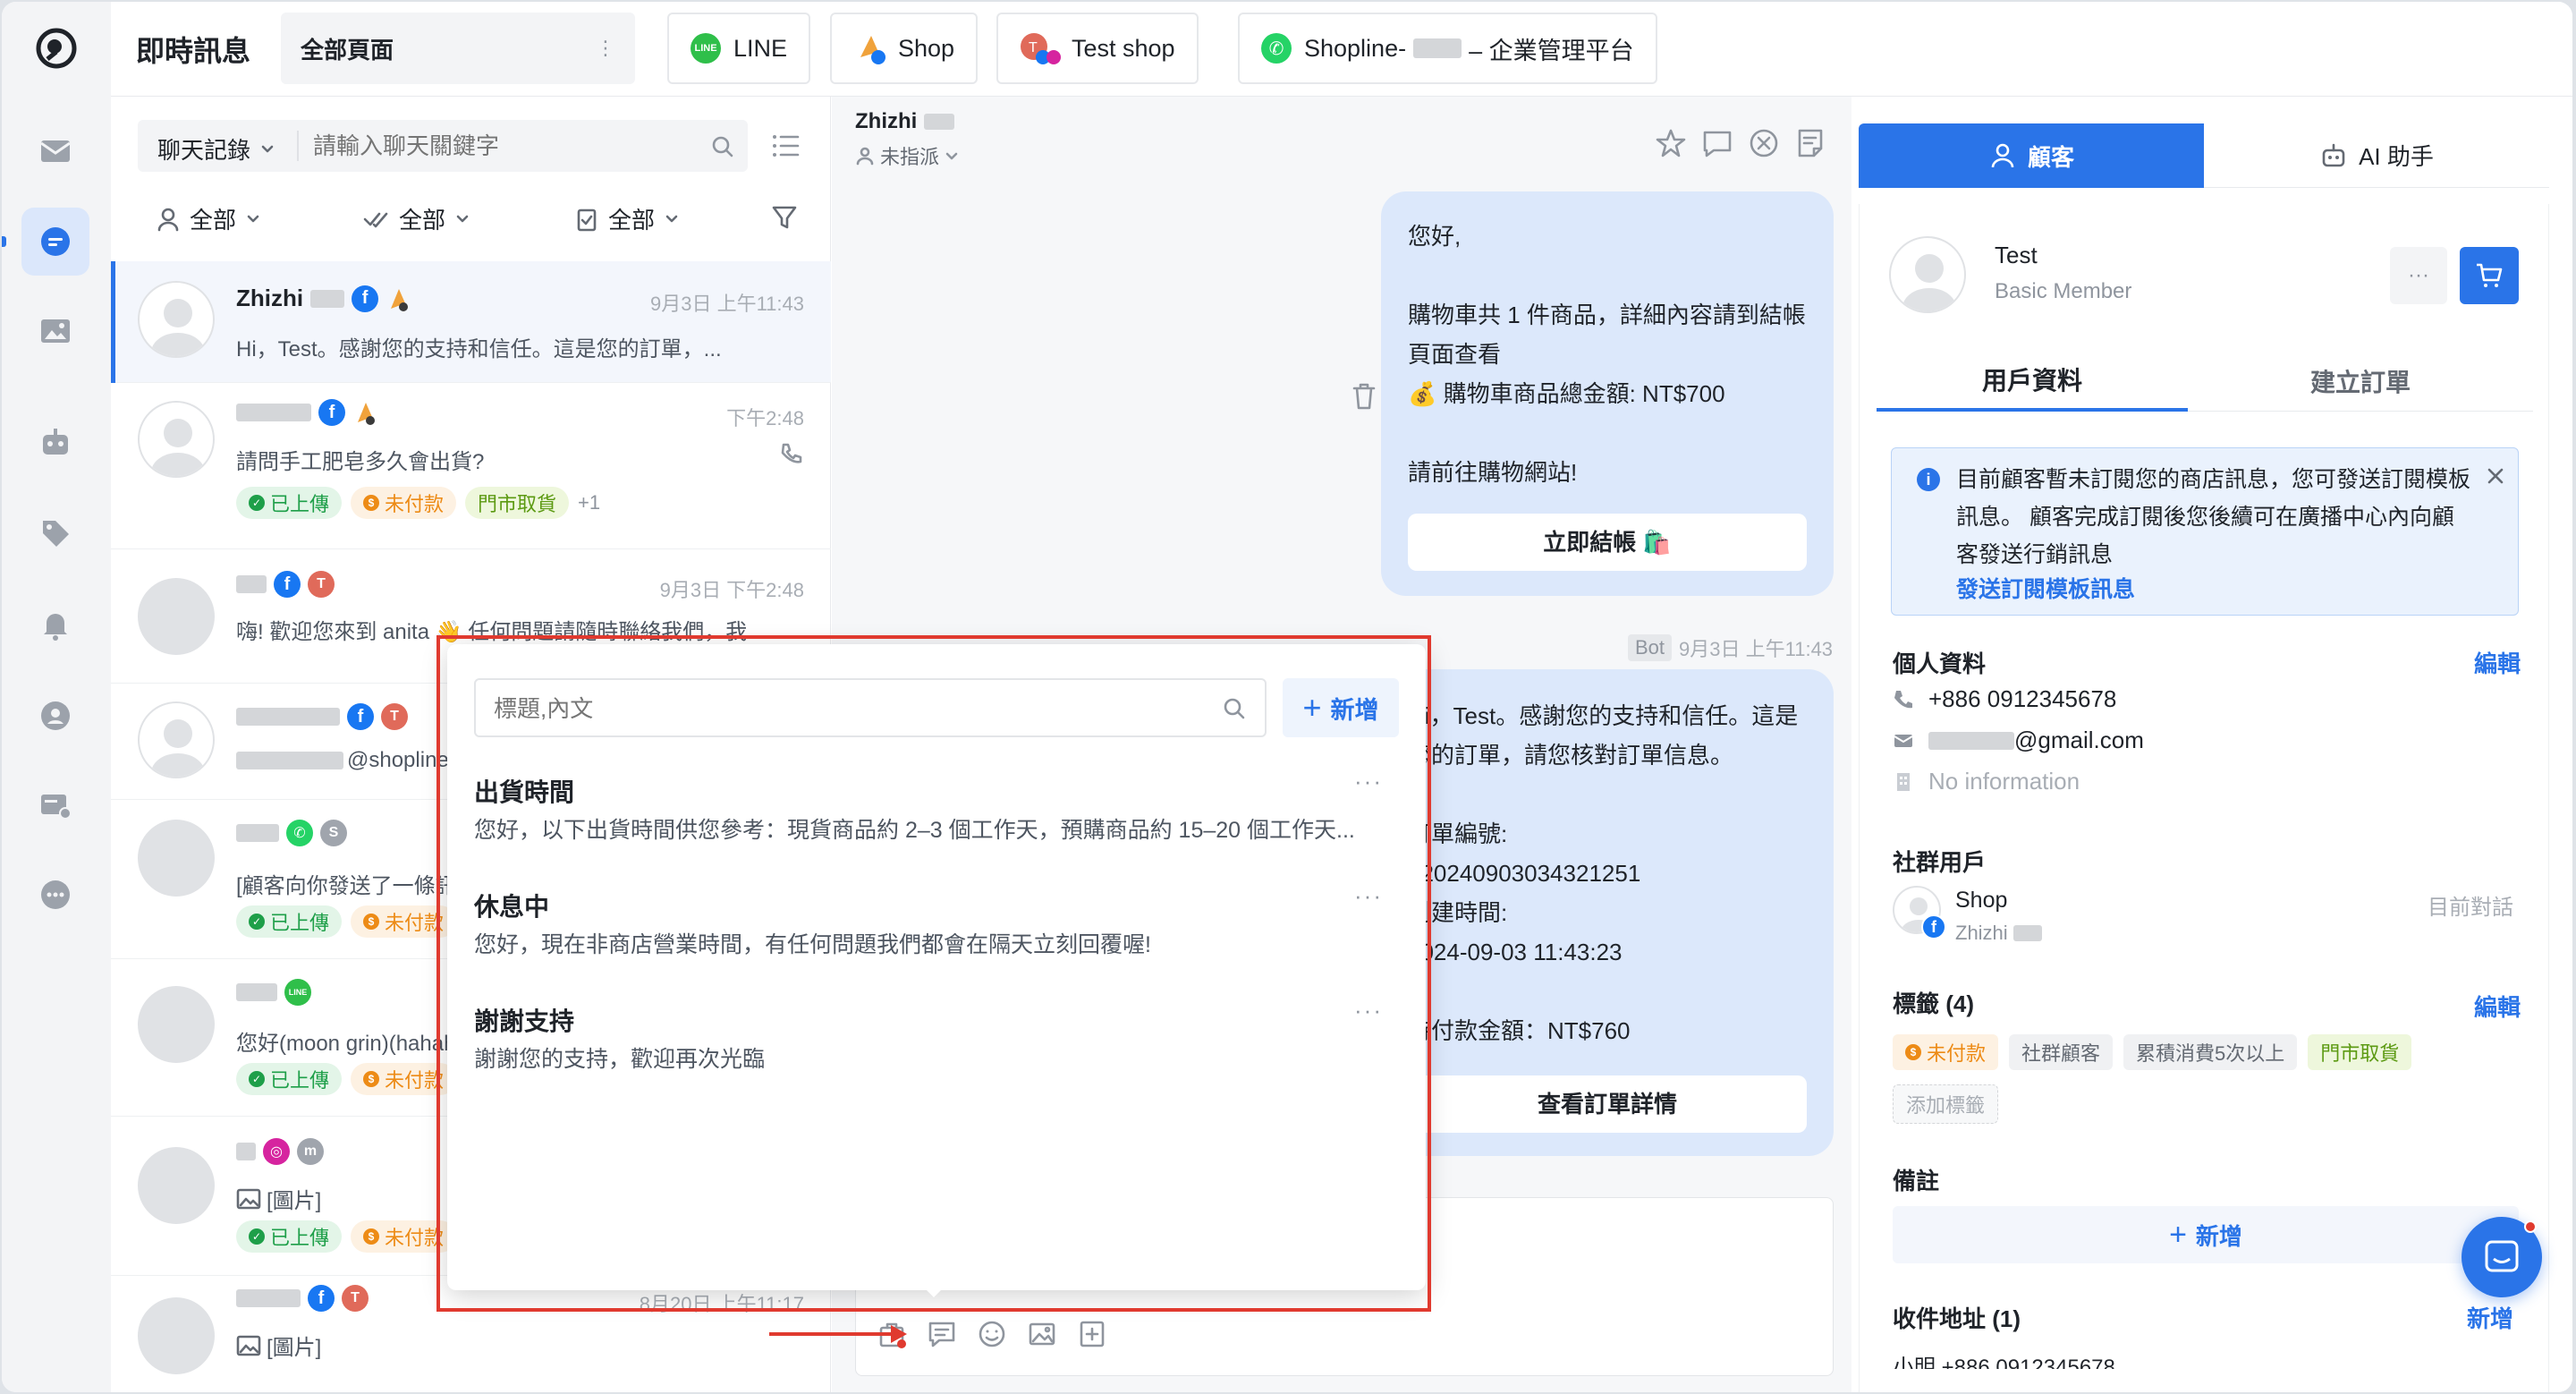 This screenshot has width=2576, height=1394. Describe the element at coordinates (55, 533) in the screenshot. I see `tag-icon` at that location.